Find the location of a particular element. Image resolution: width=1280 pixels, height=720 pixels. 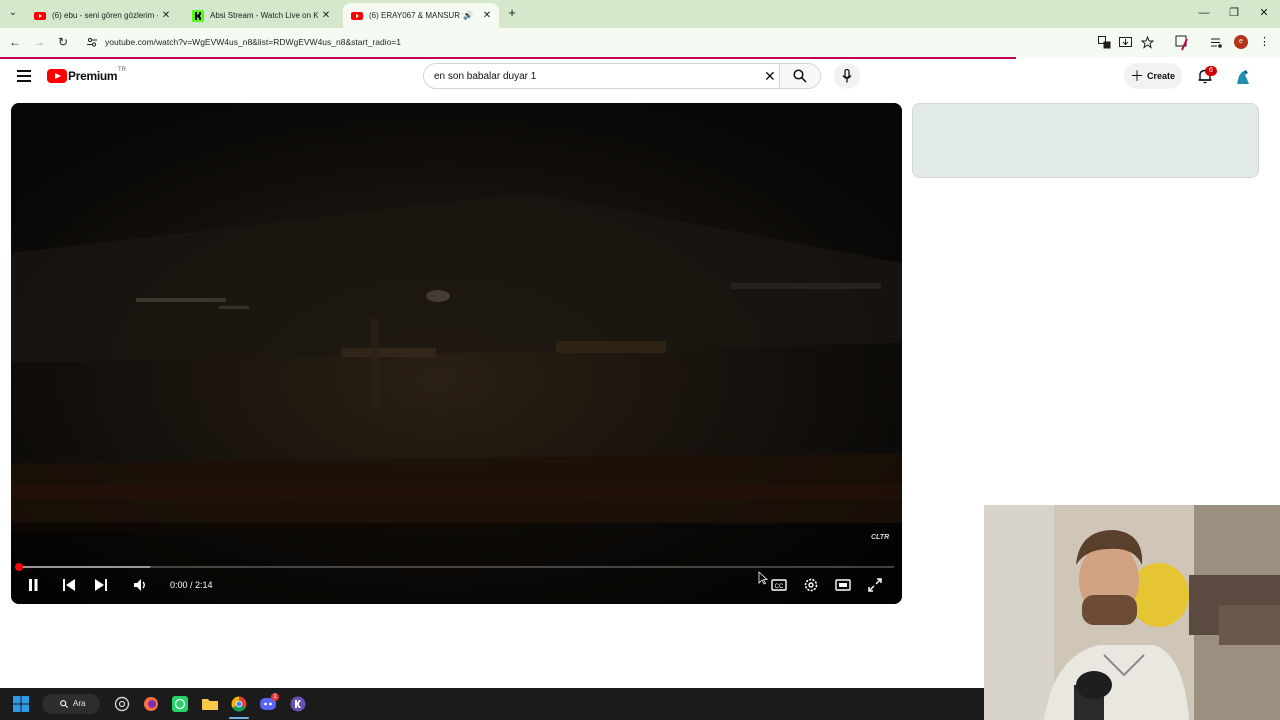

kick-icon is located at coordinates (298, 704).